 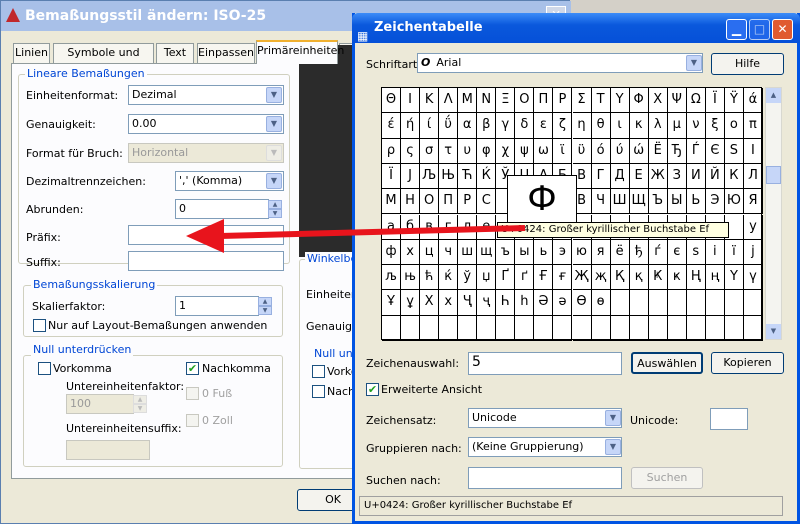 I want to click on tab-einpassen: Einpassen, so click(x=226, y=53).